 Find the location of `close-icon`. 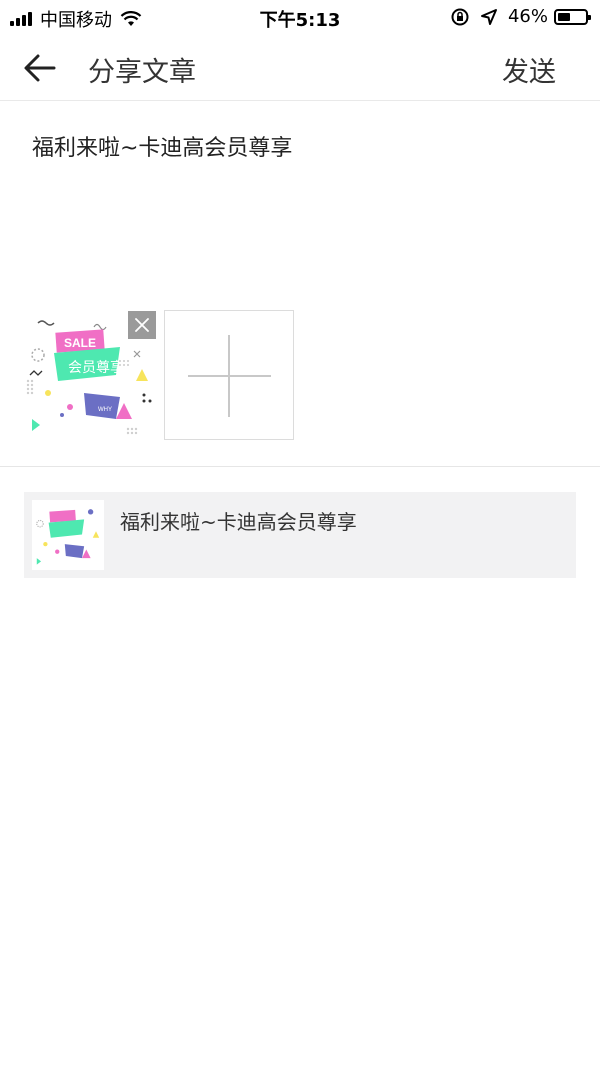

close-icon is located at coordinates (142, 325).